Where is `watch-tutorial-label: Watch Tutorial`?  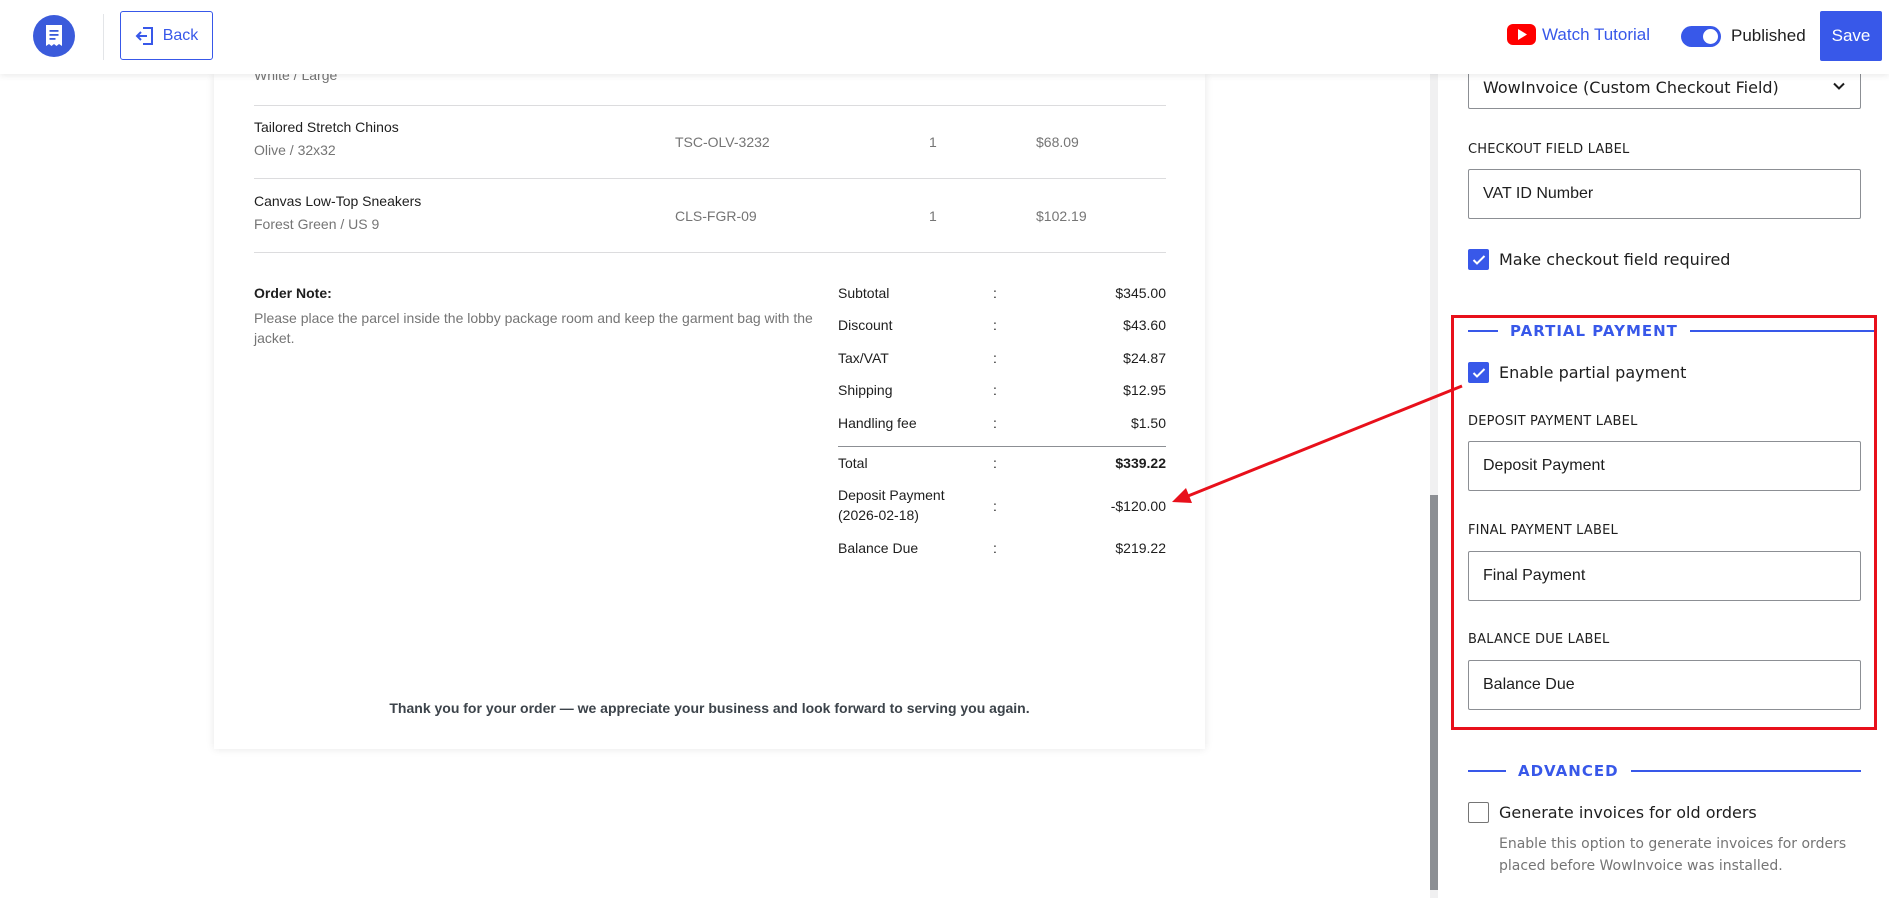
watch-tutorial-label: Watch Tutorial is located at coordinates (1596, 34).